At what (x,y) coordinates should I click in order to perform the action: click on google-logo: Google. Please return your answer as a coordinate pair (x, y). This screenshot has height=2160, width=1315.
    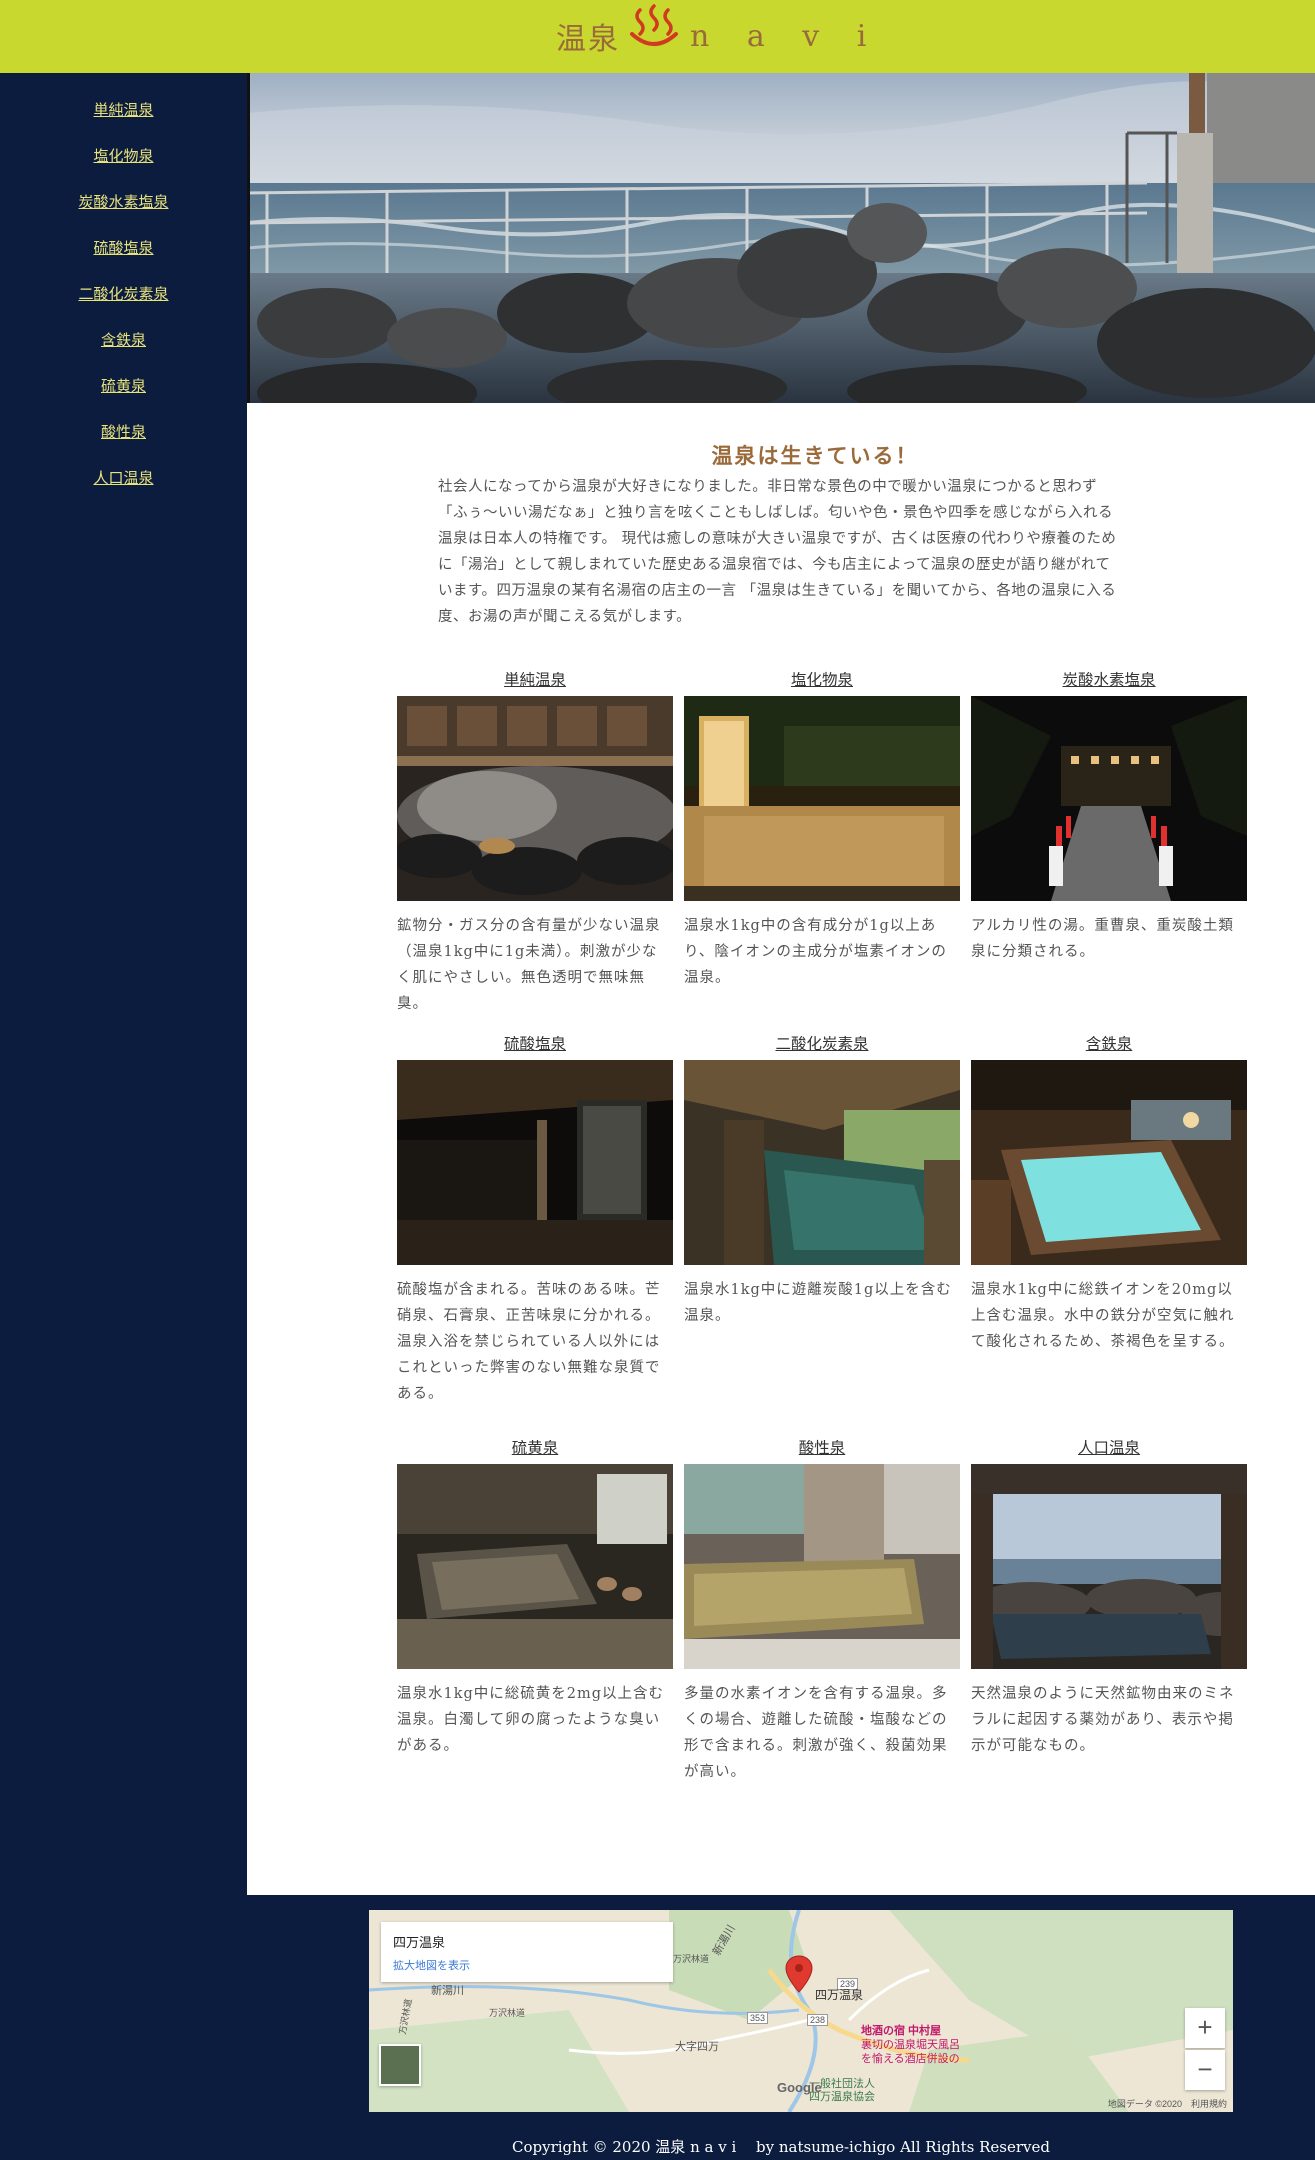
    Looking at the image, I should click on (799, 2087).